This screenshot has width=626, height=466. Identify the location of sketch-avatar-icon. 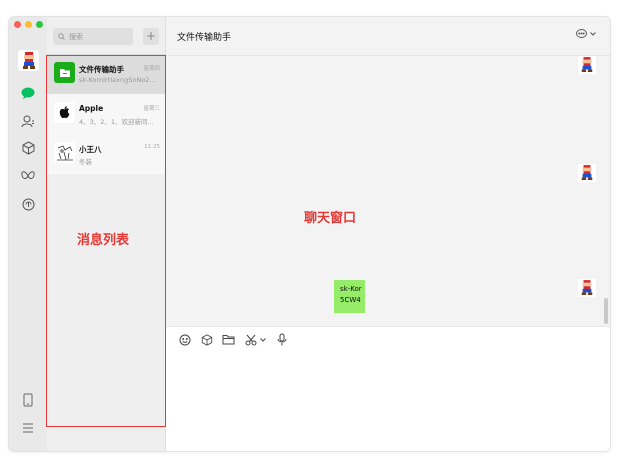
(64, 152).